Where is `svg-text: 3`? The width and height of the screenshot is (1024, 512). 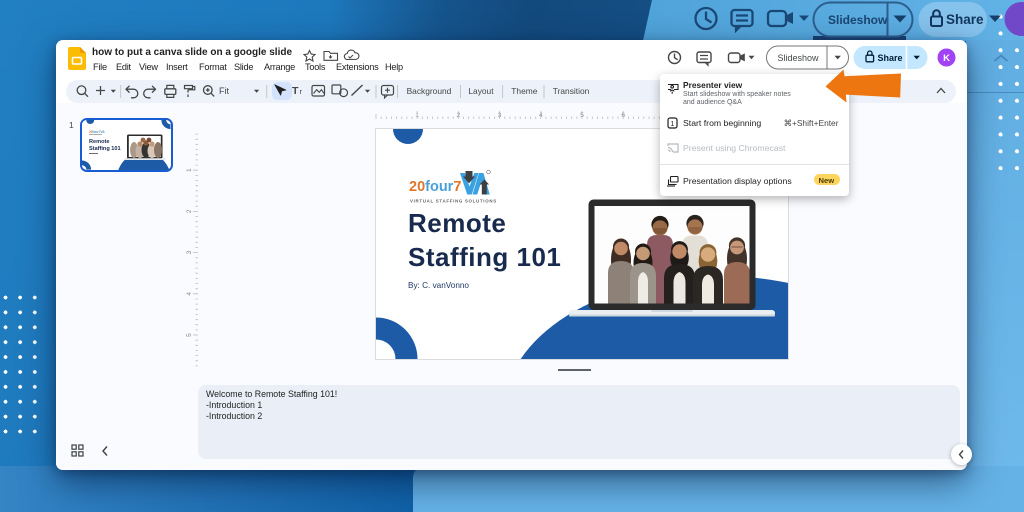 svg-text: 3 is located at coordinates (189, 252).